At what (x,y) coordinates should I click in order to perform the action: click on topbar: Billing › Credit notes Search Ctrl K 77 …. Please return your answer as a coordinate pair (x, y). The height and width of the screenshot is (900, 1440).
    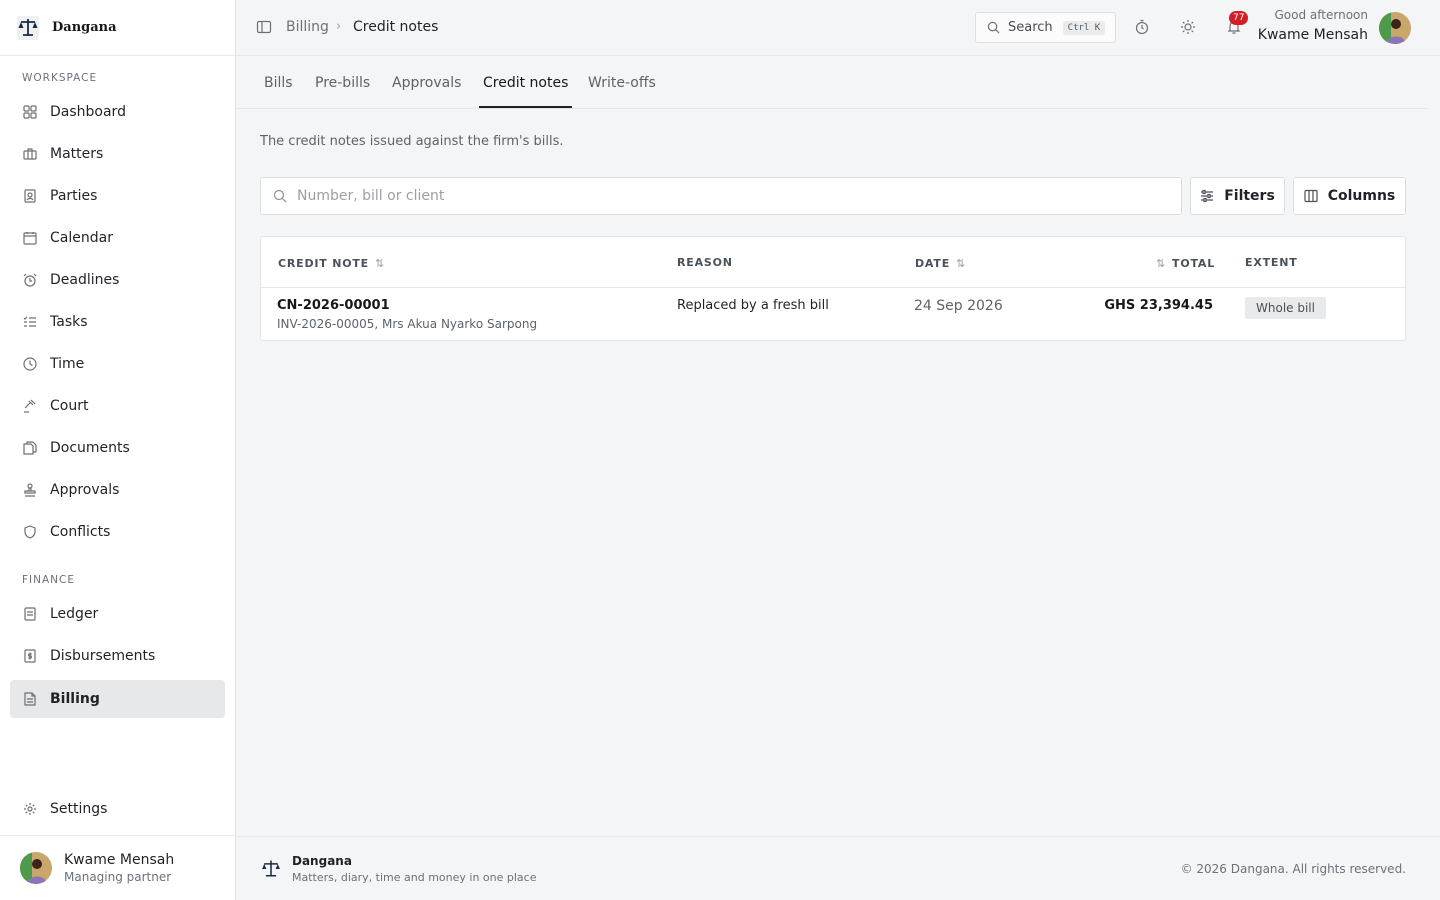
    Looking at the image, I should click on (838, 28).